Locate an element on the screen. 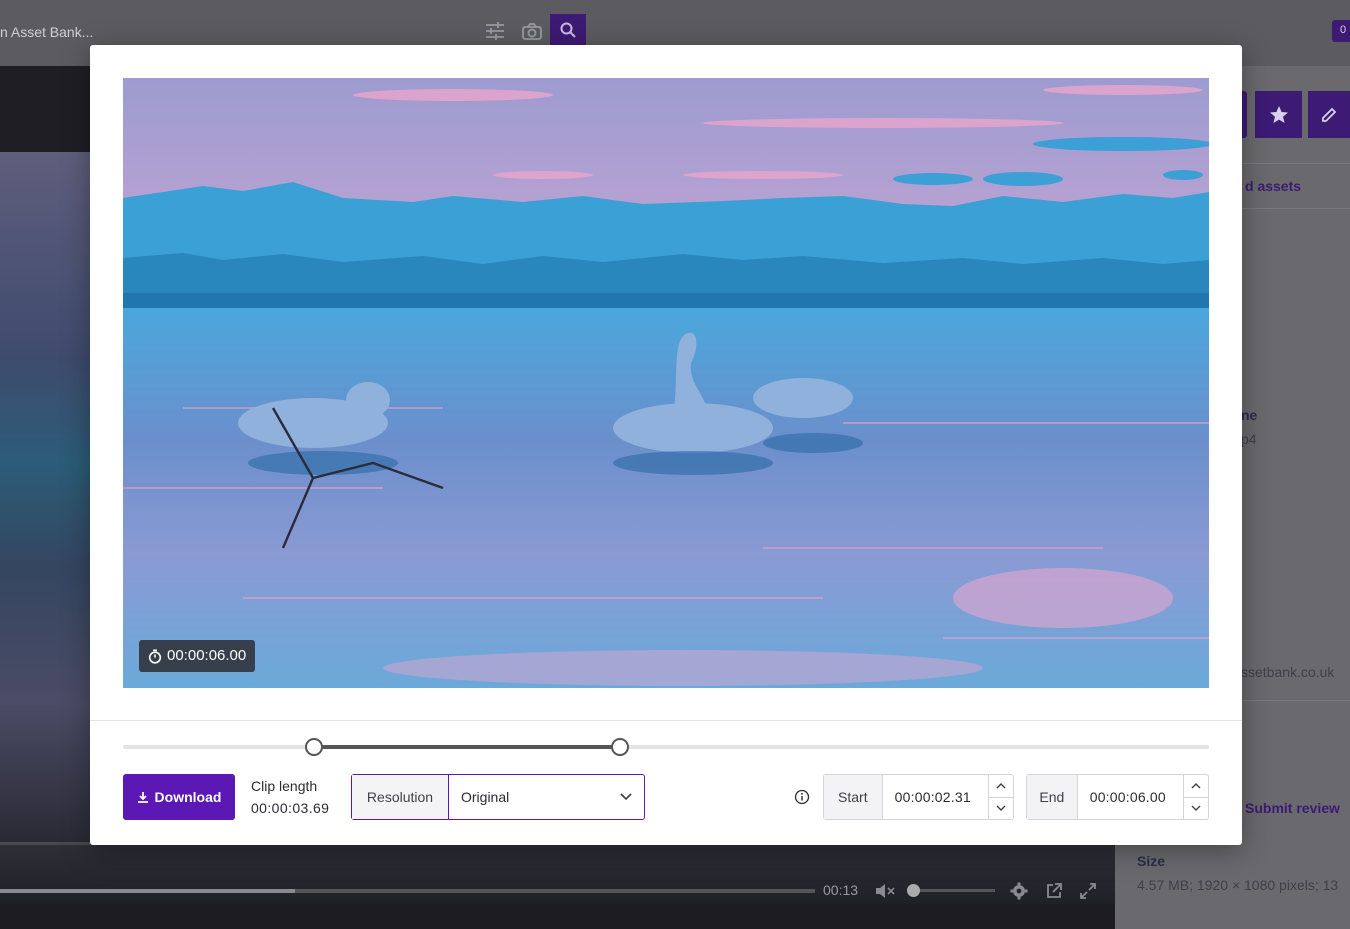 This screenshot has width=1350, height=929. download-label: Download is located at coordinates (188, 797).